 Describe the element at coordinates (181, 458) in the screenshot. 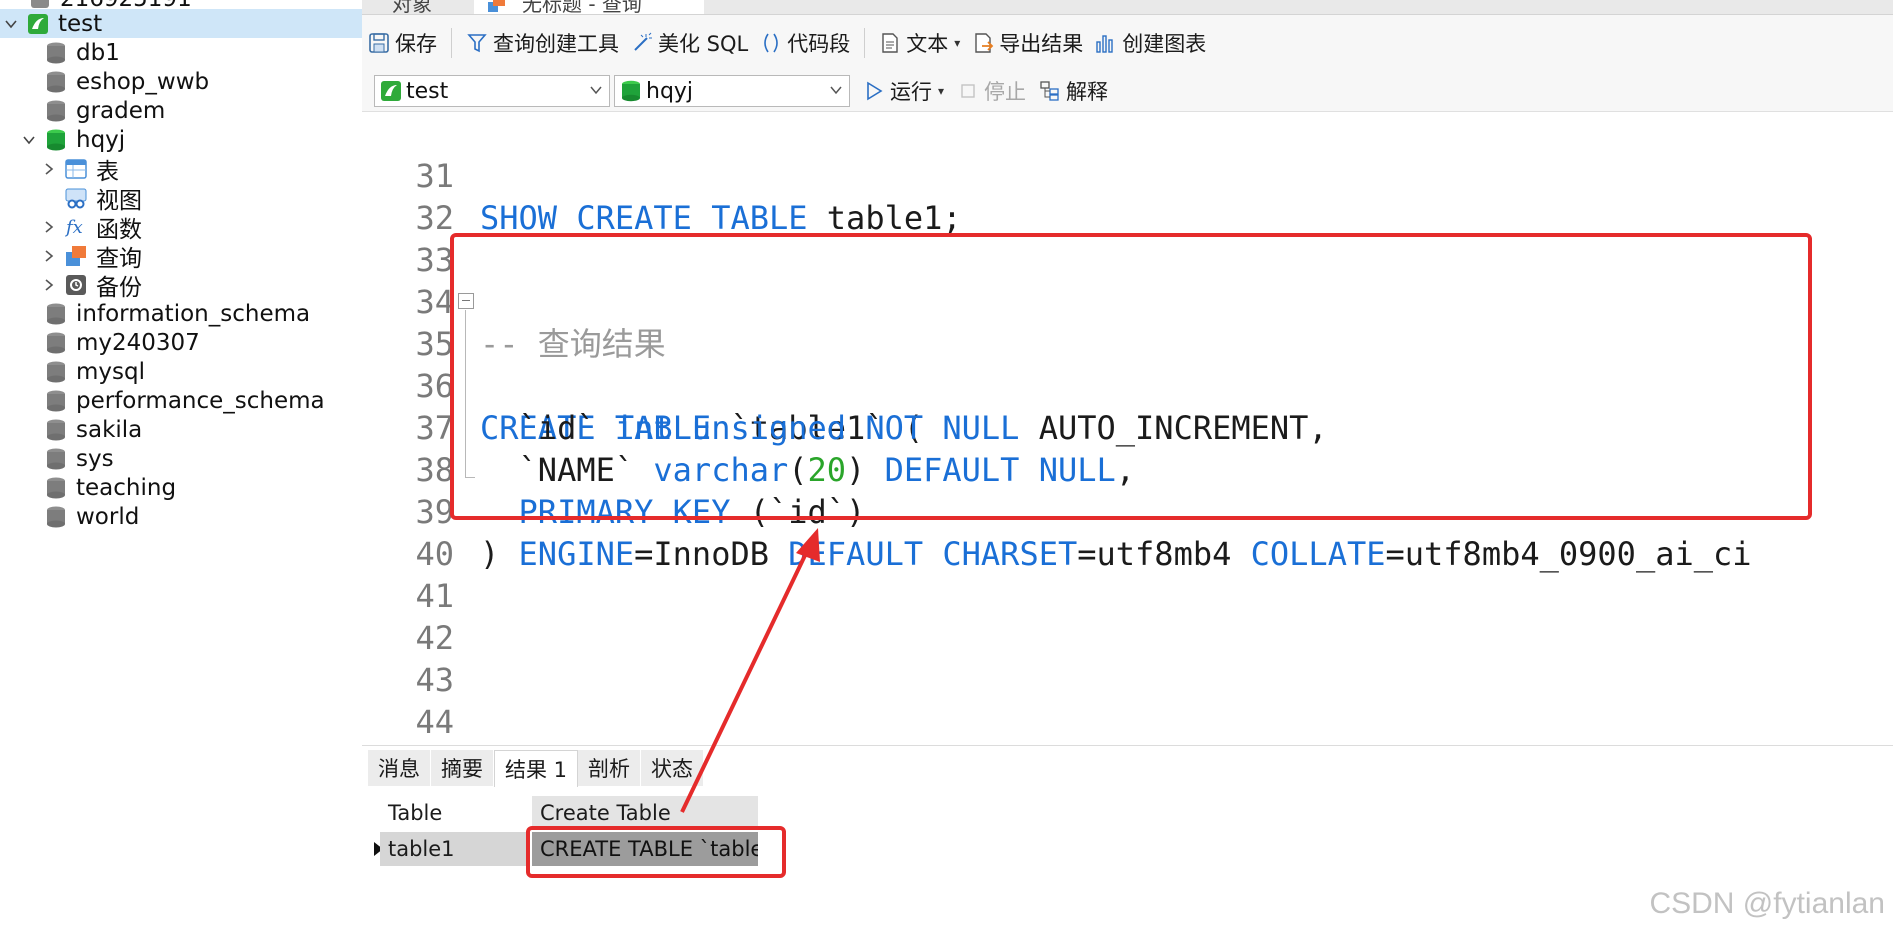

I see `tree-item-db-sys: sys` at that location.